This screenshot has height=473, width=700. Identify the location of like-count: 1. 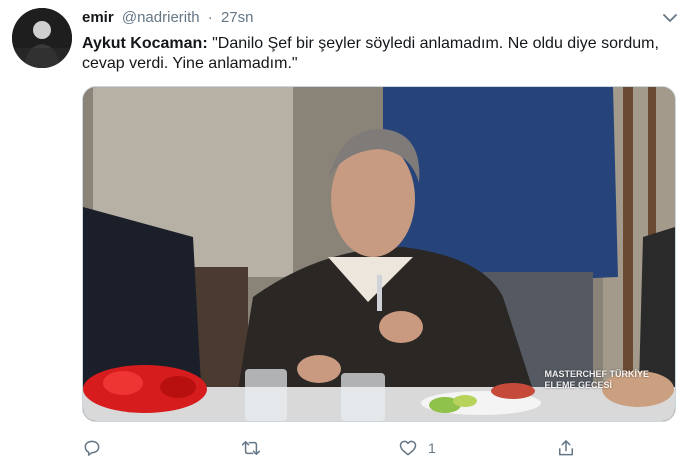
(432, 448).